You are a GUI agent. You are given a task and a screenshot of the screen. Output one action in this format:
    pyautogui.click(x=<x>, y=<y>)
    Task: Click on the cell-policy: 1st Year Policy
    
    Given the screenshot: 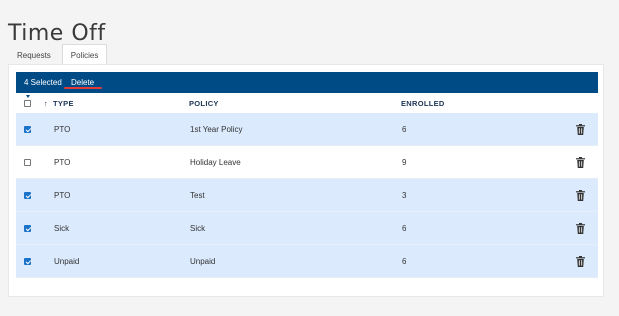 What is the action you would take?
    pyautogui.click(x=216, y=129)
    